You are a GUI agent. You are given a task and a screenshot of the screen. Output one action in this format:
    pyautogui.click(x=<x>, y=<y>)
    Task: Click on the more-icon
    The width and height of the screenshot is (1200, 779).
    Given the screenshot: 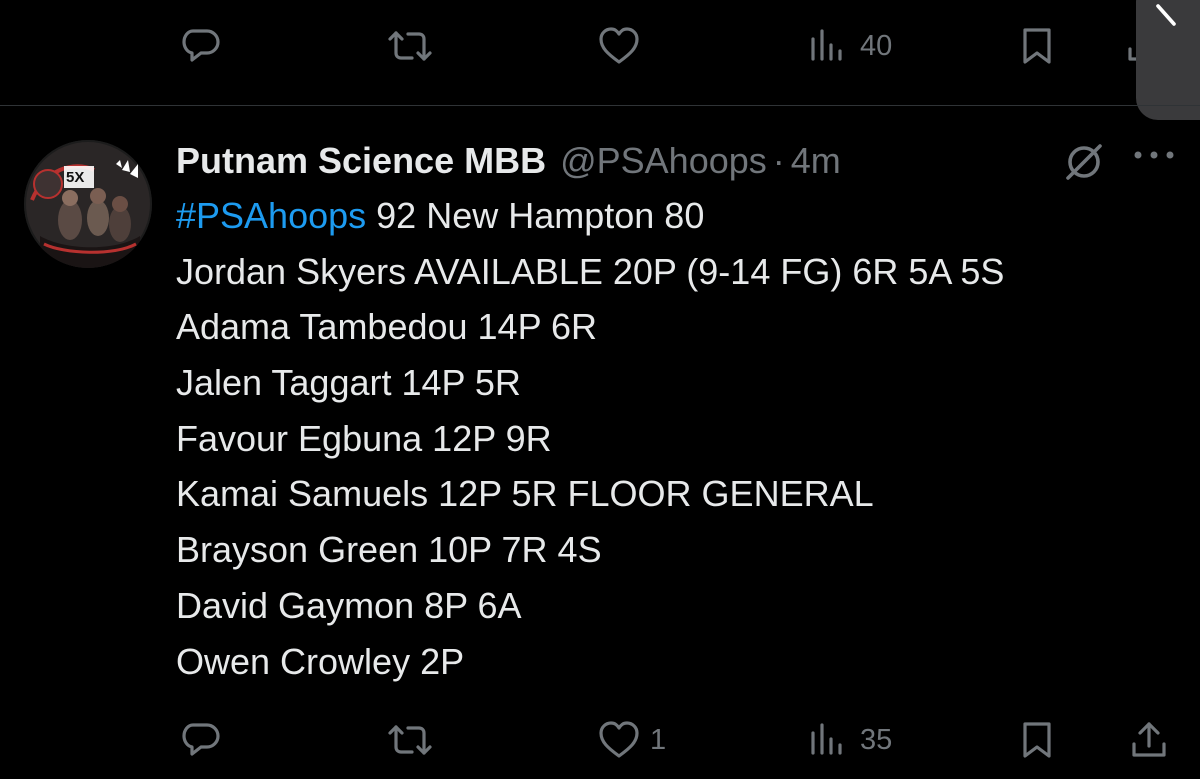 What is the action you would take?
    pyautogui.click(x=1154, y=155)
    